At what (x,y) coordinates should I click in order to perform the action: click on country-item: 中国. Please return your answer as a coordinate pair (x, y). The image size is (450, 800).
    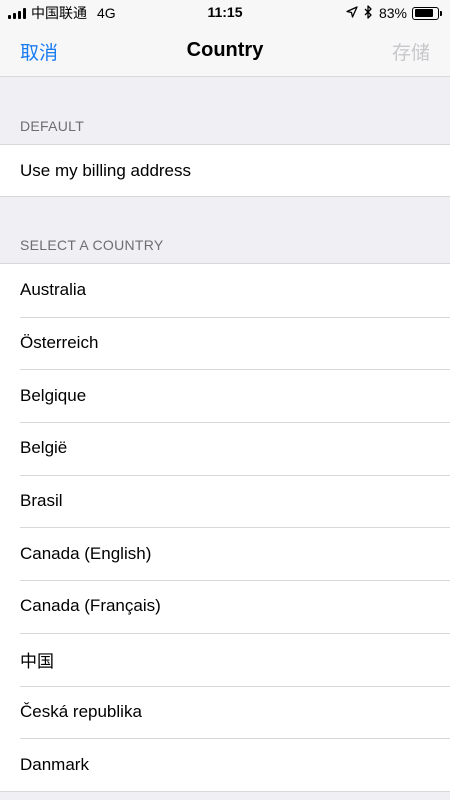
    Looking at the image, I should click on (225, 659).